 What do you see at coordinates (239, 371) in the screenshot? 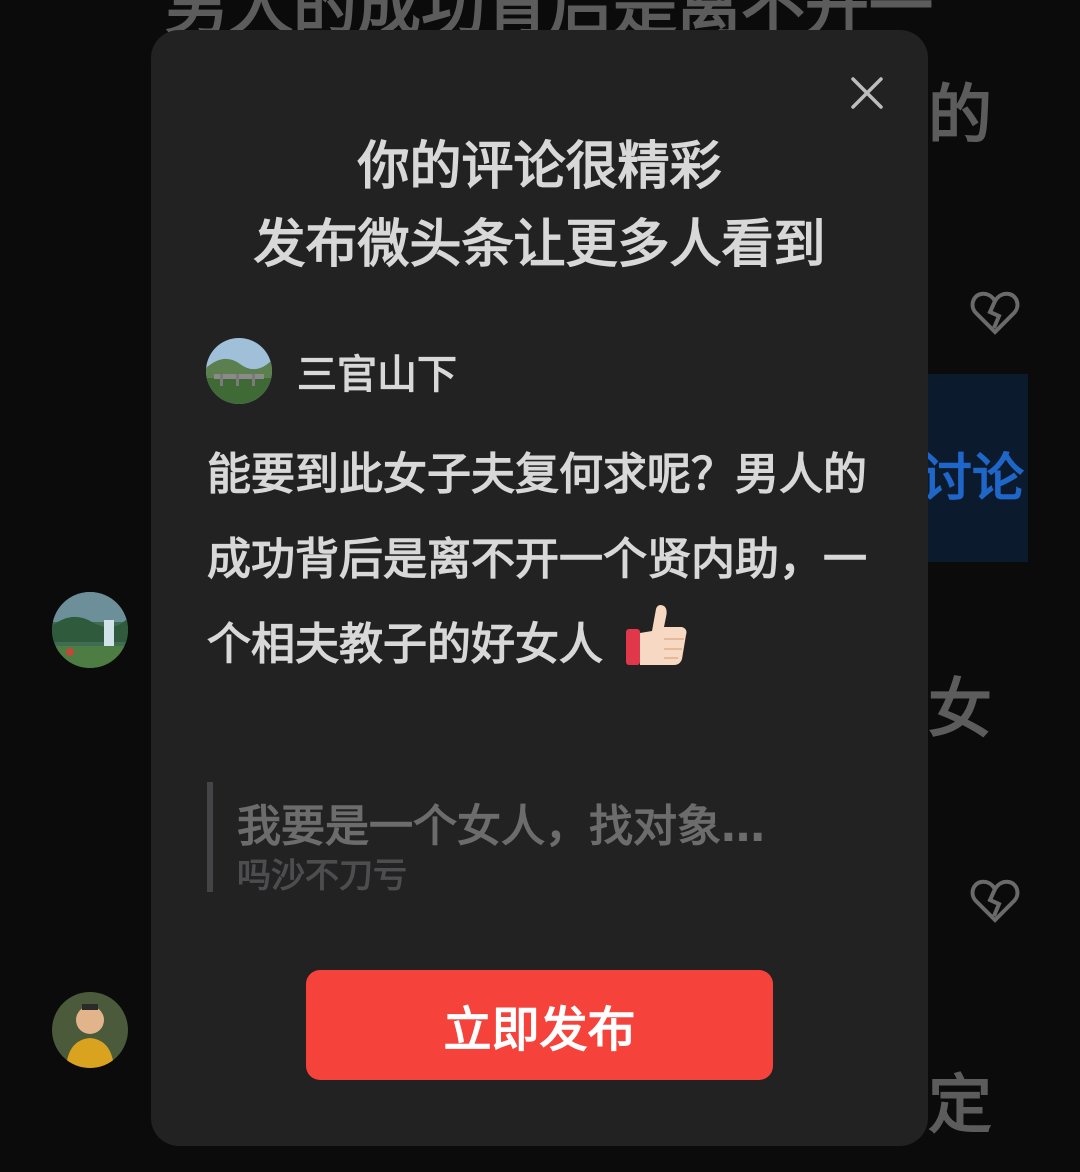
I see `user-avatar` at bounding box center [239, 371].